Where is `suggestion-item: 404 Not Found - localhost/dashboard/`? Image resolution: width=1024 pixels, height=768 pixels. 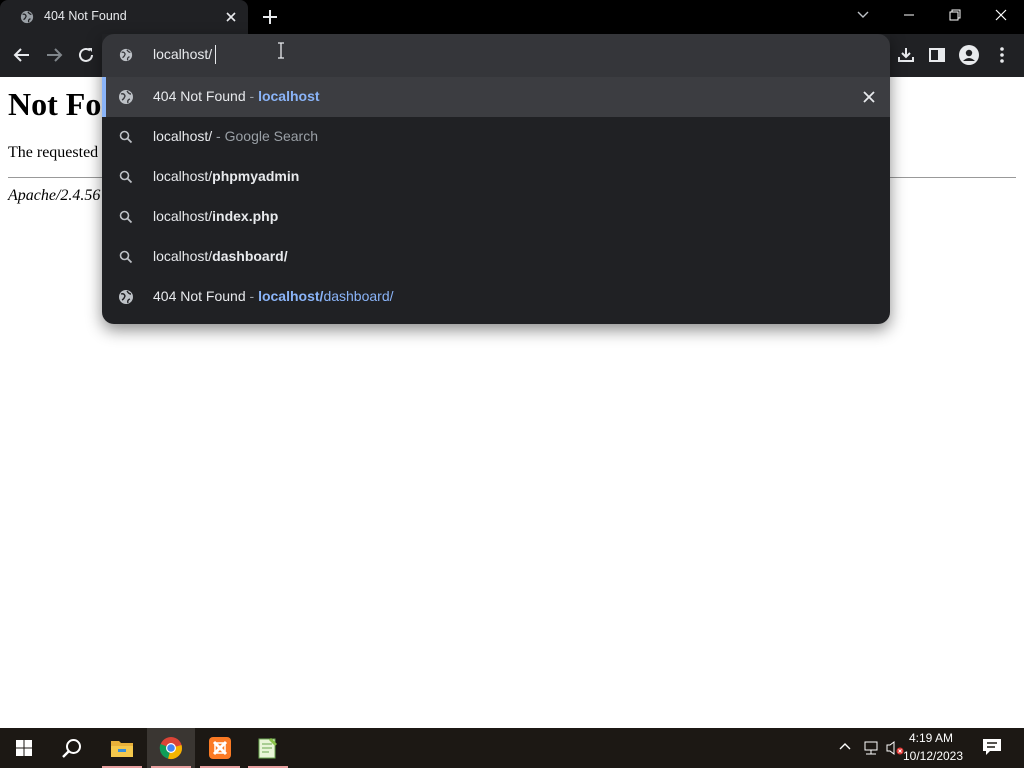
suggestion-item: 404 Not Found - localhost/dashboard/ is located at coordinates (496, 297).